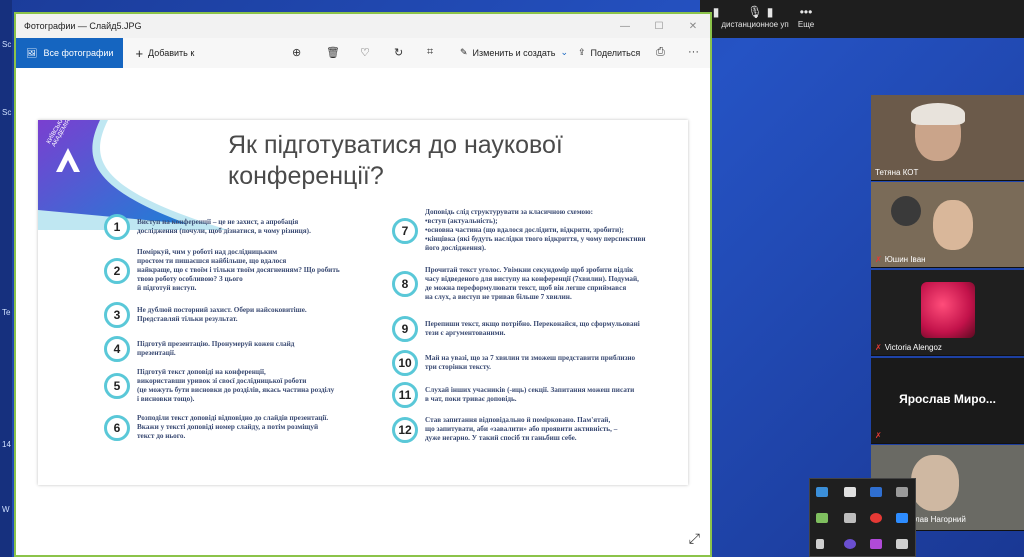 The image size is (1024, 557). I want to click on all-photos-button: 🖼 Все фотографии, so click(70, 53).